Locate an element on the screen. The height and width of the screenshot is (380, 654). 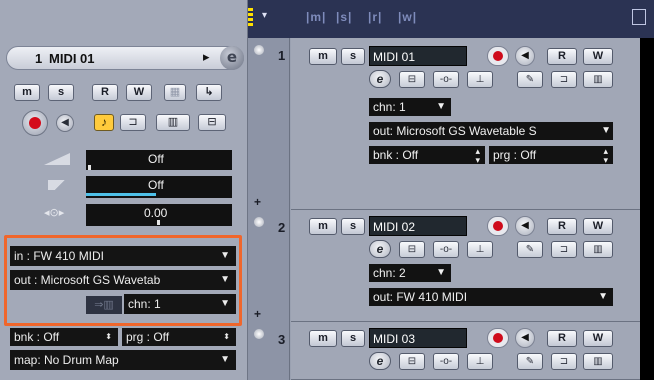
global-solo-label: |s| is located at coordinates (344, 17).